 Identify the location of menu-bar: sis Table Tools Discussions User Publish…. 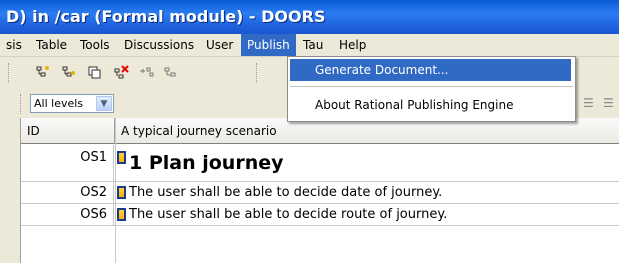
(309, 45).